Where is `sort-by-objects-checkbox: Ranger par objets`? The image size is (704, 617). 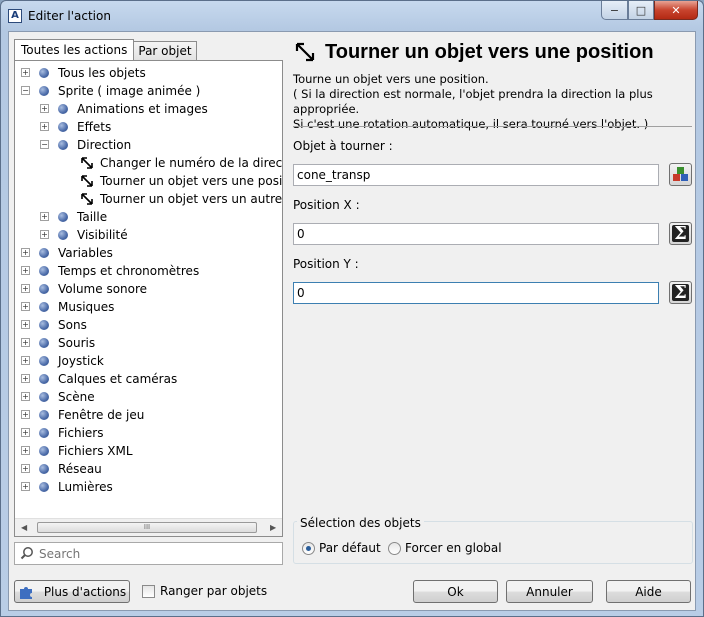
sort-by-objects-checkbox: Ranger par objets is located at coordinates (204, 591).